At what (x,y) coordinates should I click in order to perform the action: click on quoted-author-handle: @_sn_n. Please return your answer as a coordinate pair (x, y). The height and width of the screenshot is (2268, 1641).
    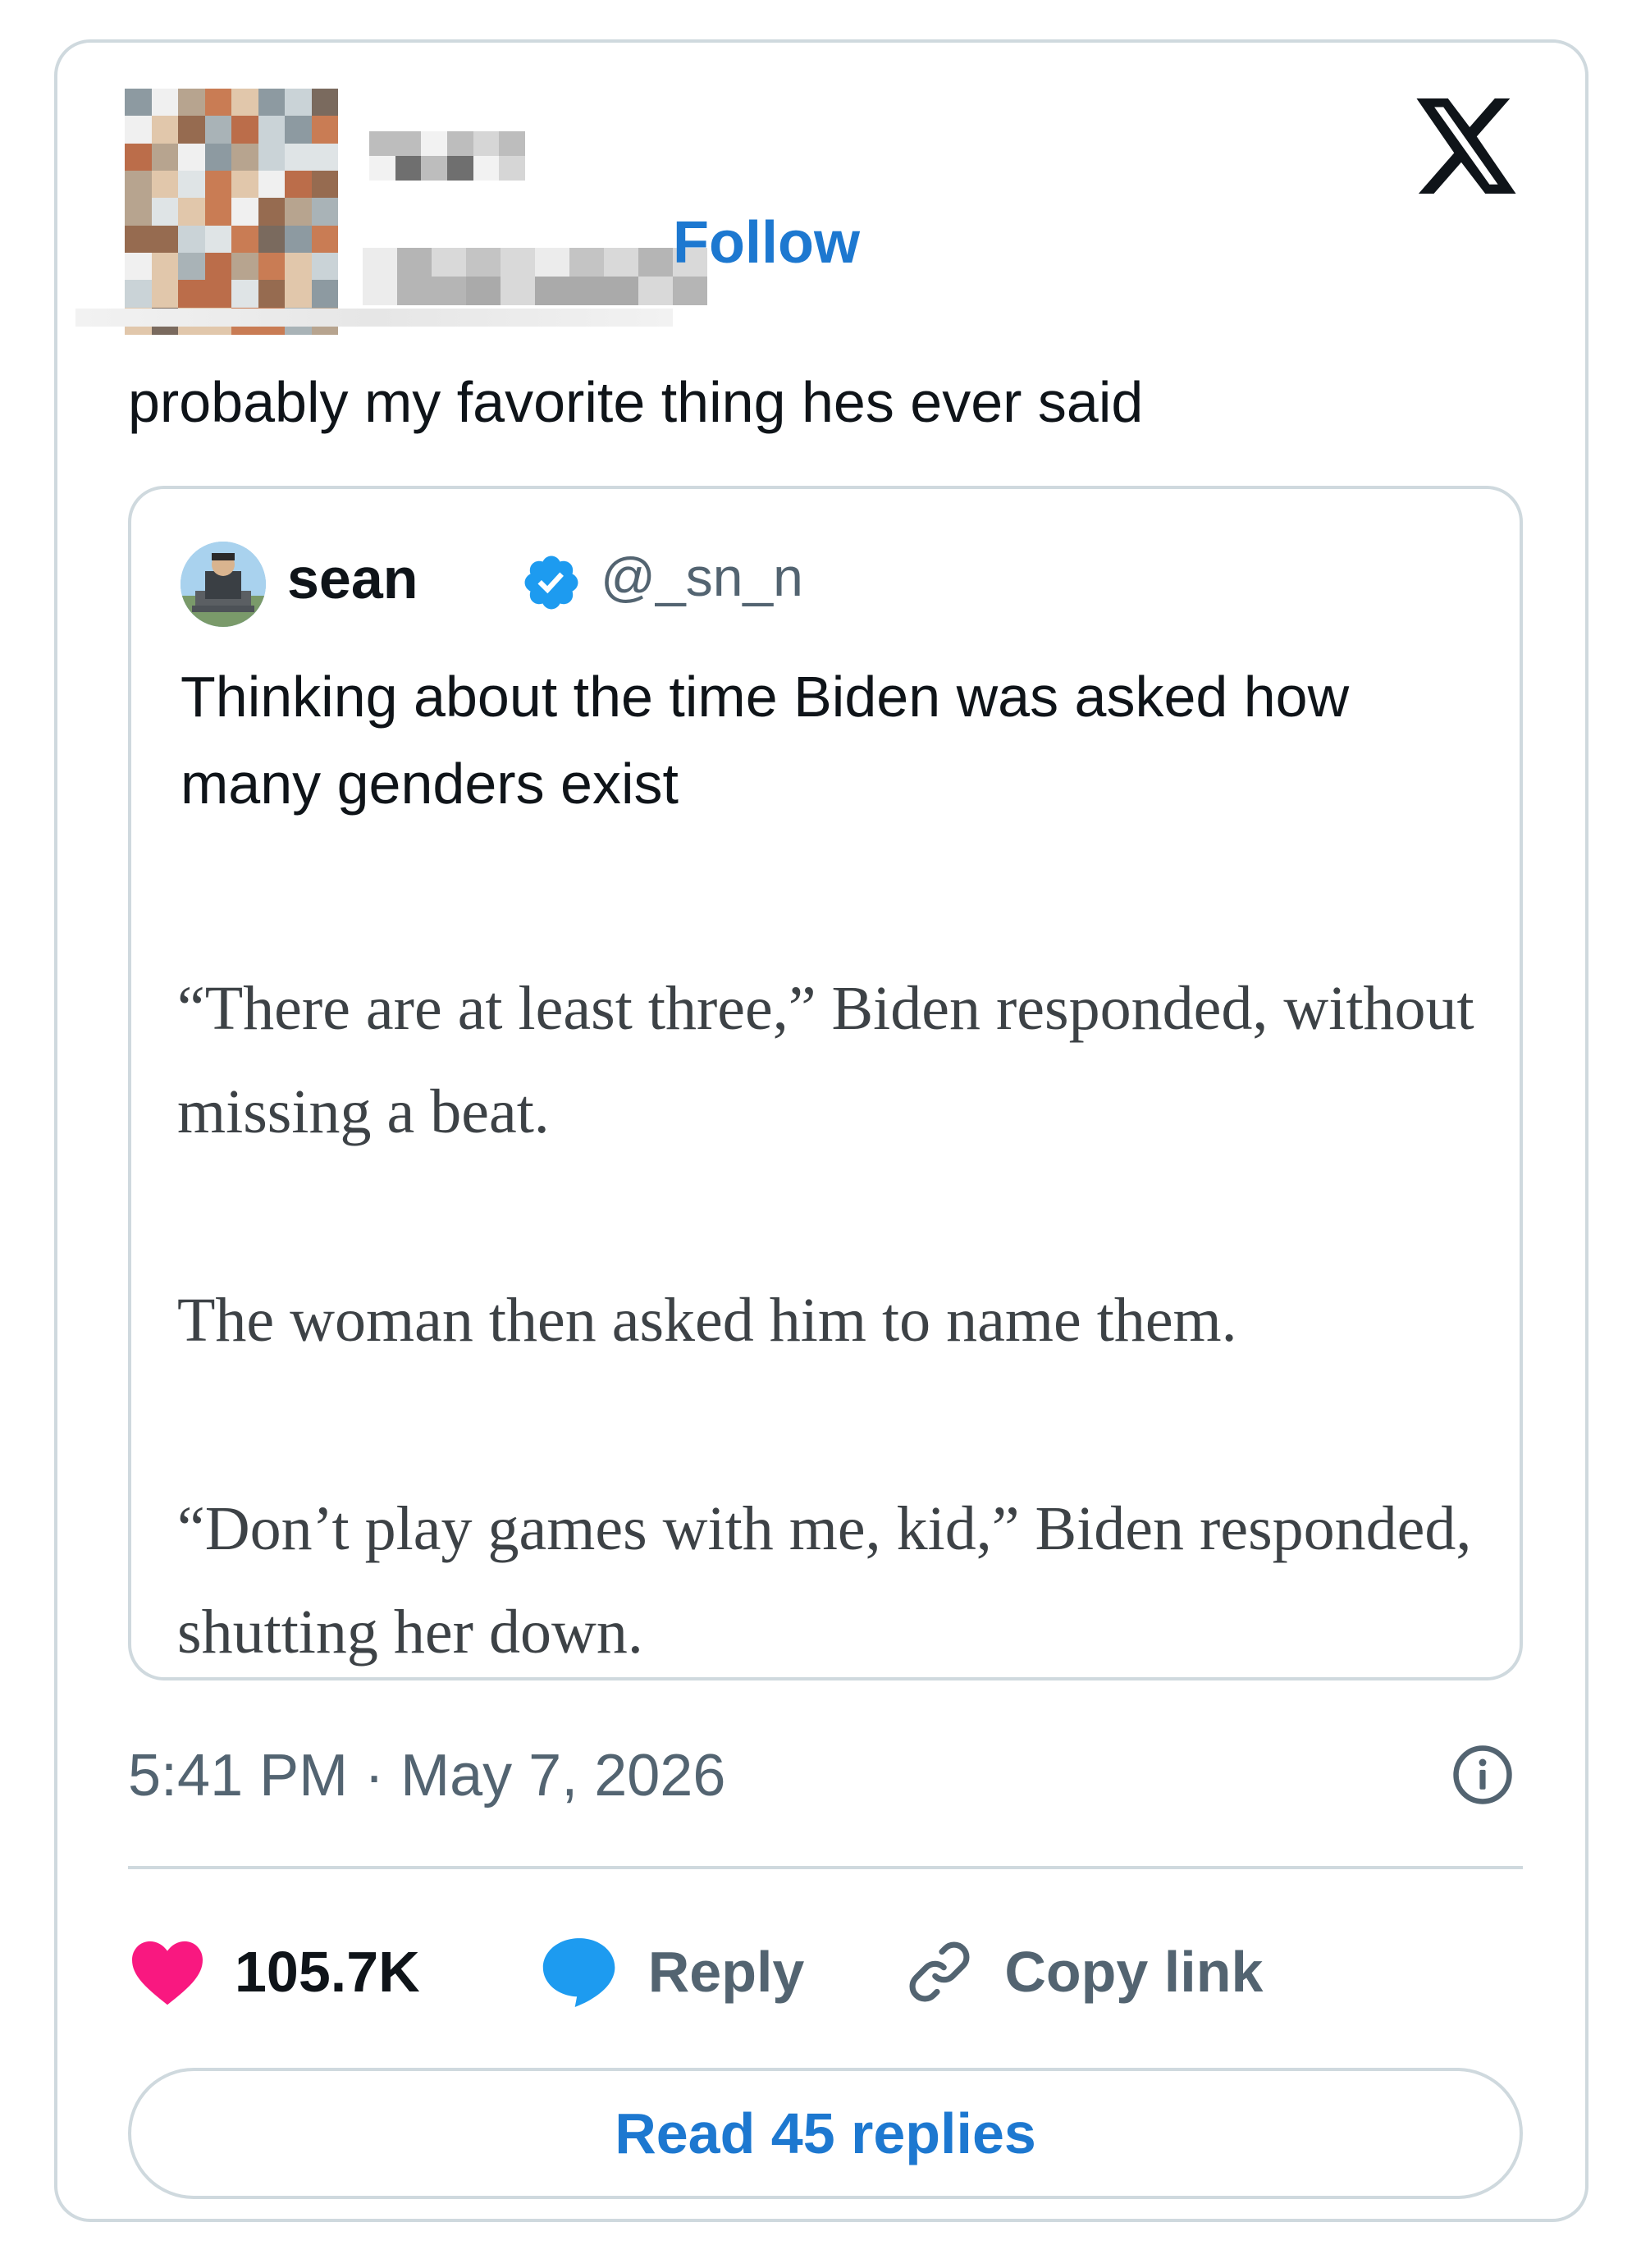
    Looking at the image, I should click on (702, 577).